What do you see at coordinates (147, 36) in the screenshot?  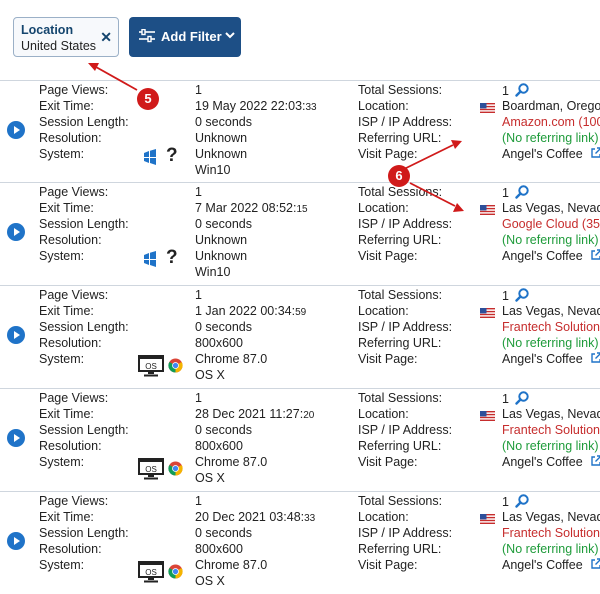 I see `sliders-icon` at bounding box center [147, 36].